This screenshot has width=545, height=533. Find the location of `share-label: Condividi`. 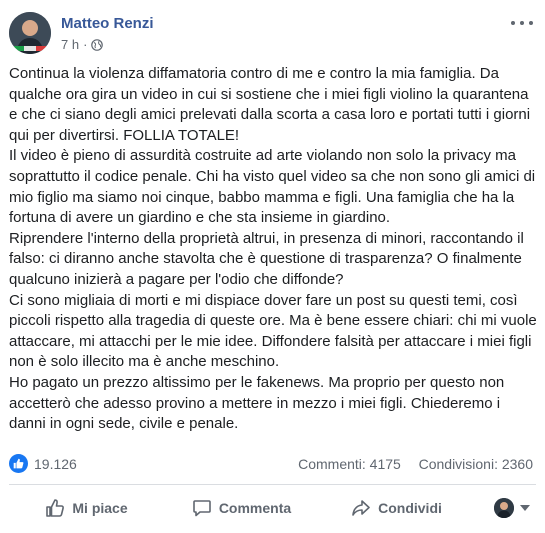

share-label: Condividi is located at coordinates (410, 508).